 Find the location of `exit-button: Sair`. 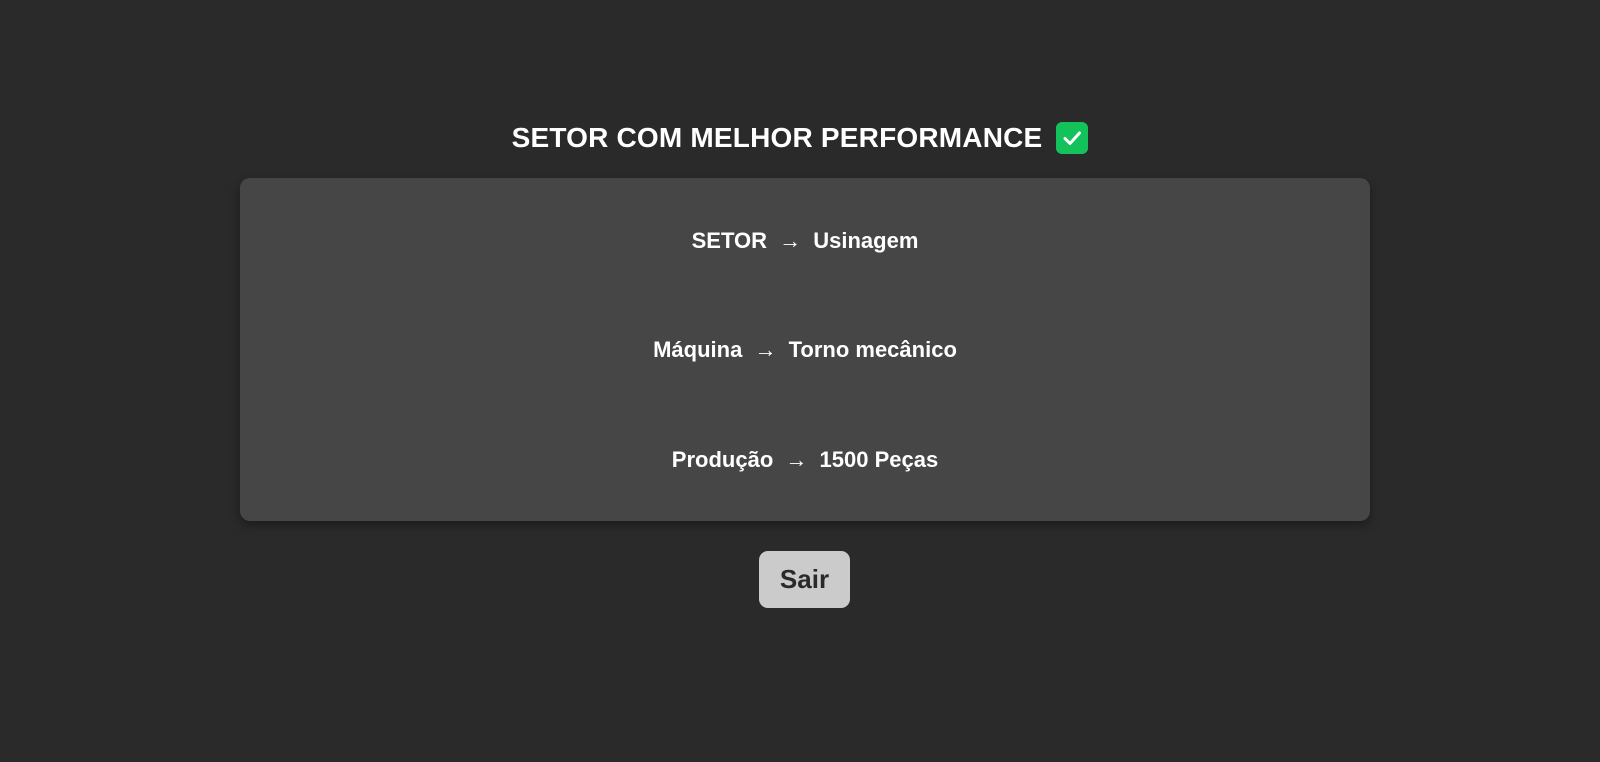

exit-button: Sair is located at coordinates (804, 579).